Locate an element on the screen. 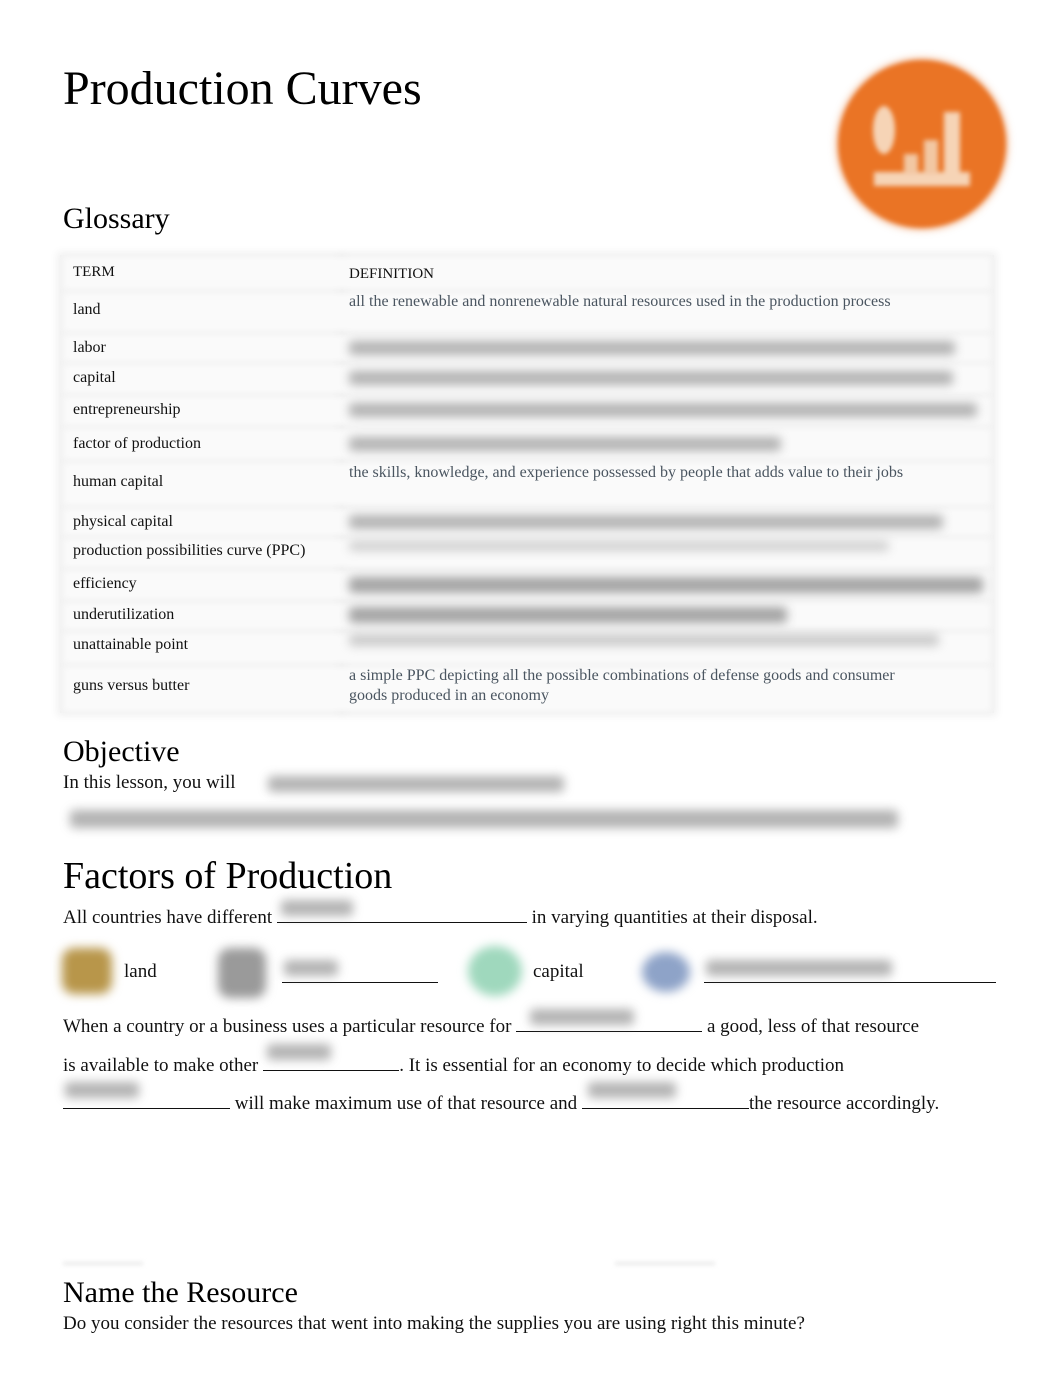 The height and width of the screenshot is (1377, 1062). glossary-heading: Glossary is located at coordinates (116, 218).